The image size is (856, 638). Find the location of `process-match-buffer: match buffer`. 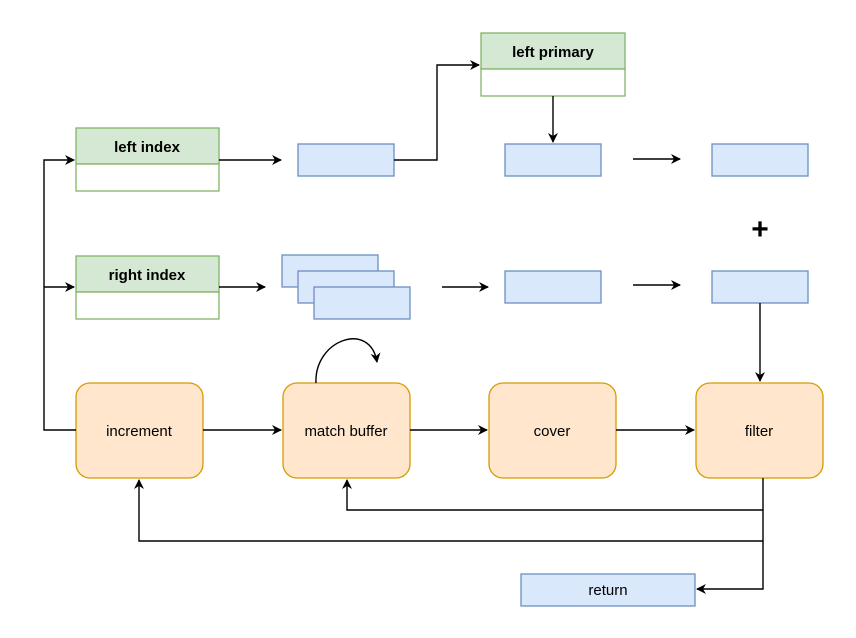

process-match-buffer: match buffer is located at coordinates (346, 430).